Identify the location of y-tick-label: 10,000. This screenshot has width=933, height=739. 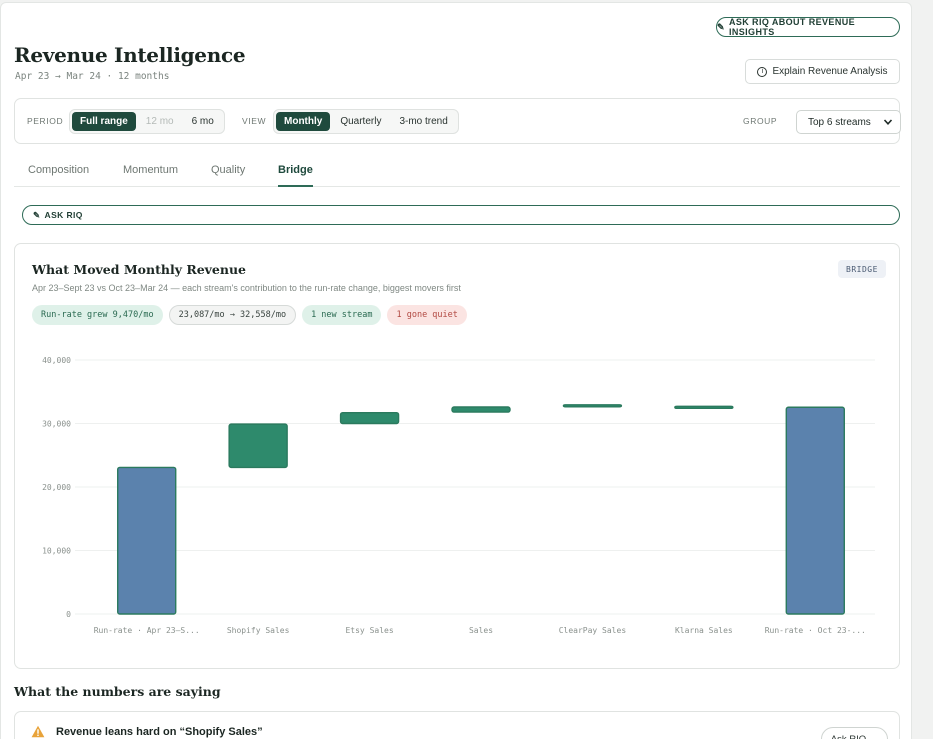
(56, 551).